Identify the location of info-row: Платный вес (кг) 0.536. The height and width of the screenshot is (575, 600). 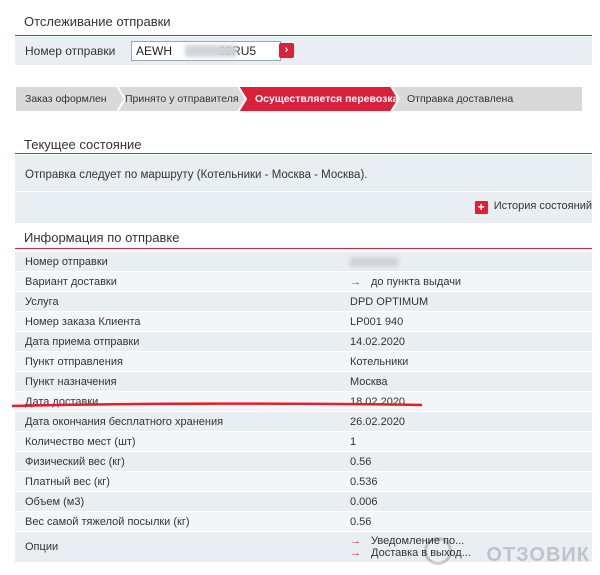
(303, 481).